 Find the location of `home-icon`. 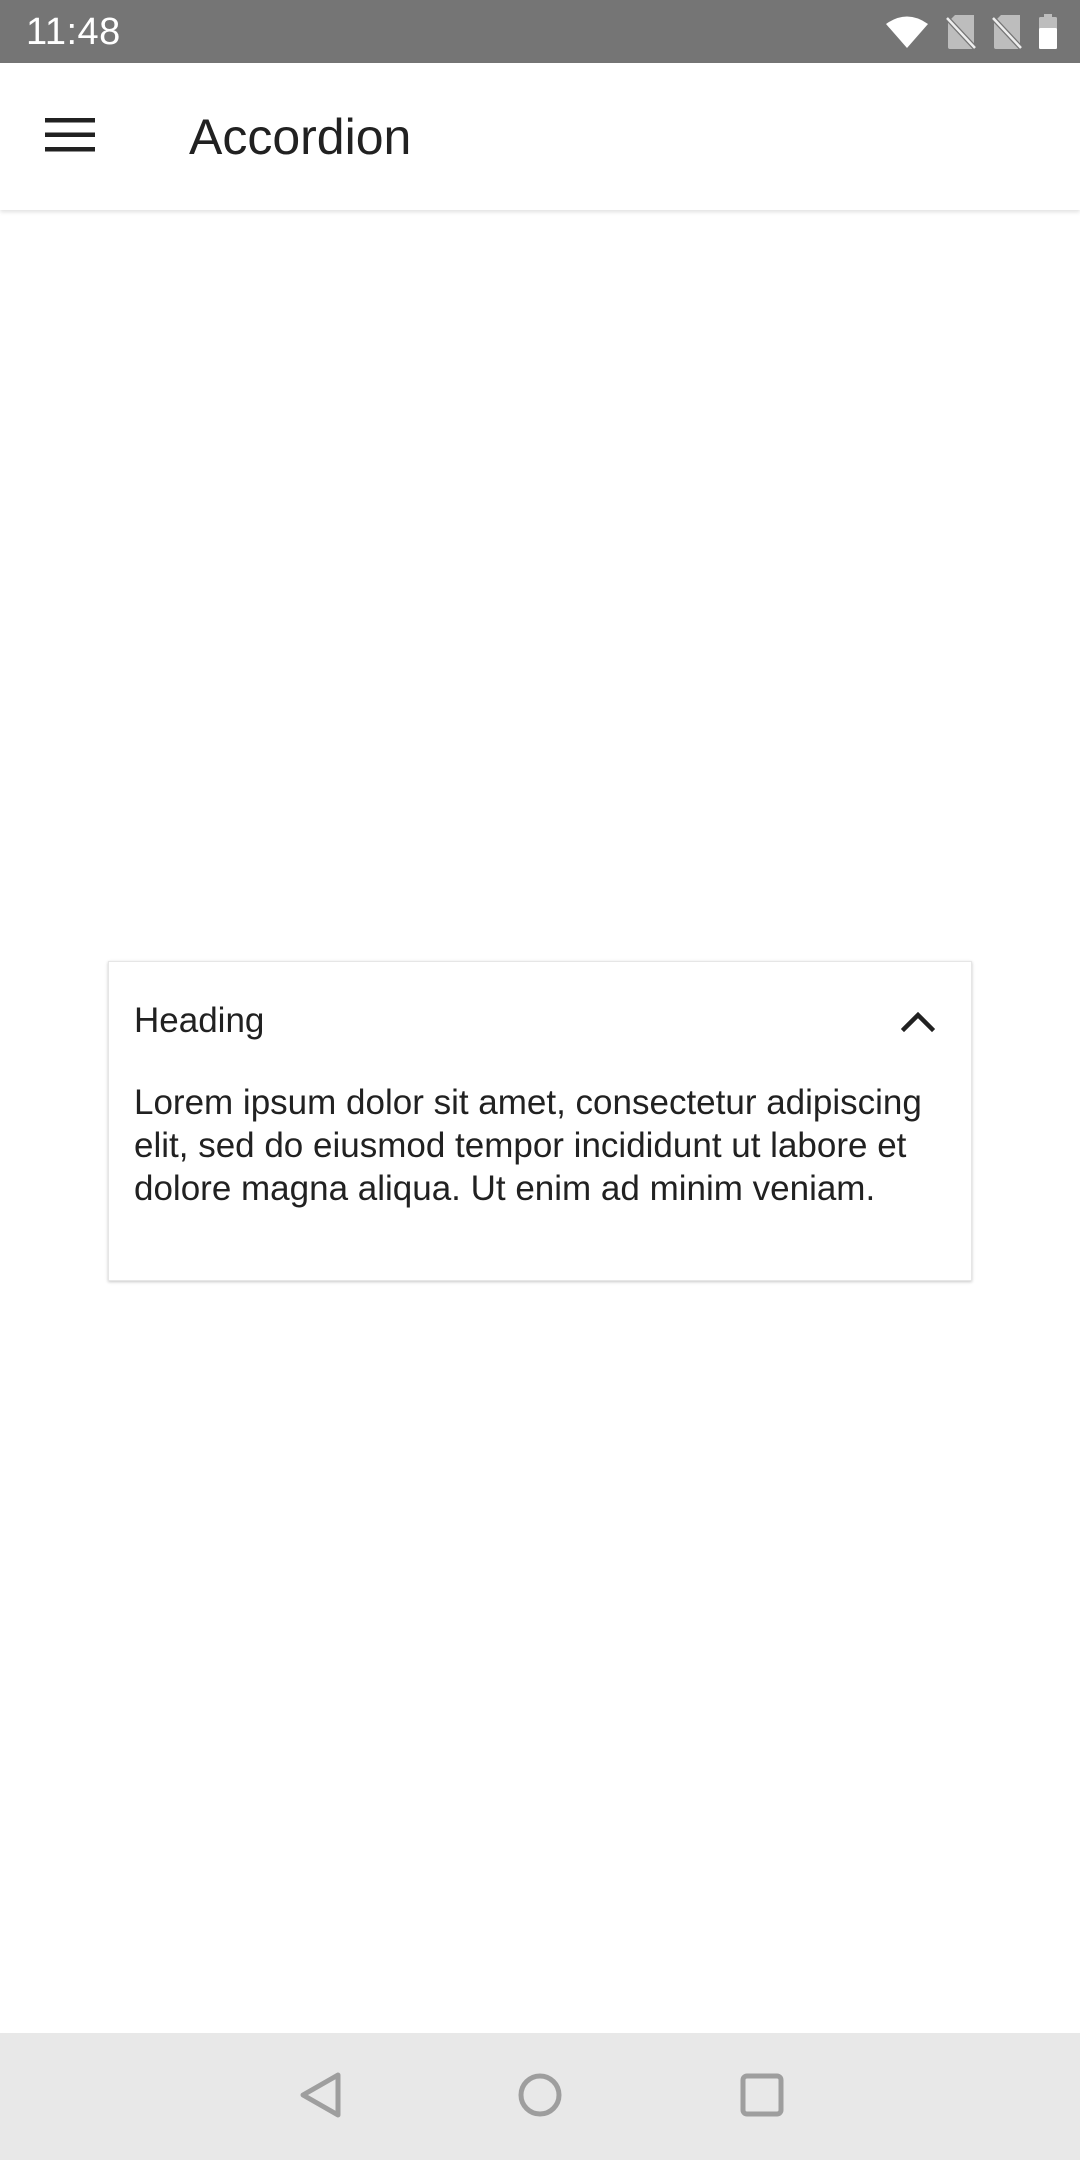

home-icon is located at coordinates (540, 2097).